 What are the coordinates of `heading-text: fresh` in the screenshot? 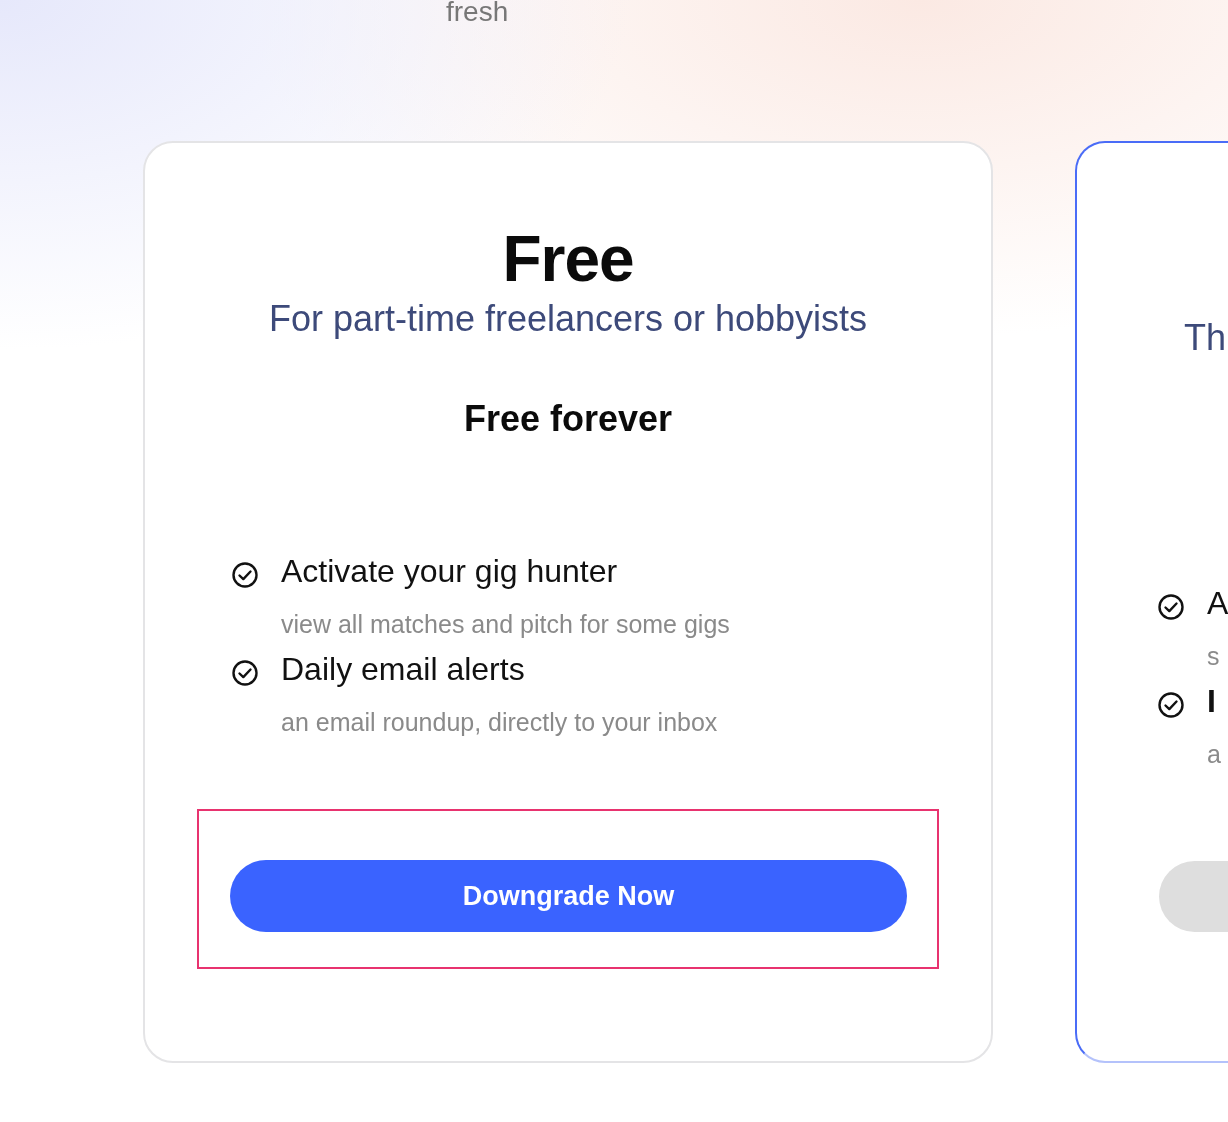 It's located at (478, 12).